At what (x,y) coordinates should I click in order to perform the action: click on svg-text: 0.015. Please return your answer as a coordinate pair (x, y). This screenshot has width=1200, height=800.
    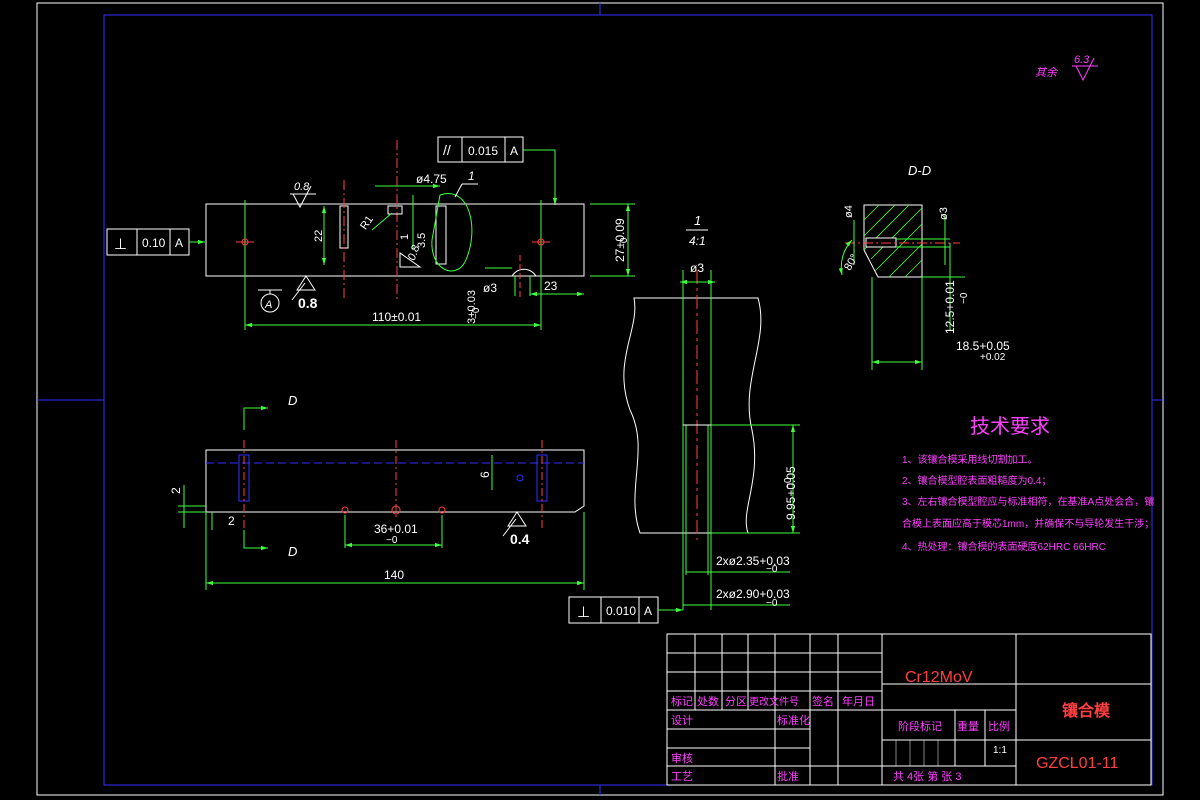
    Looking at the image, I should click on (483, 151).